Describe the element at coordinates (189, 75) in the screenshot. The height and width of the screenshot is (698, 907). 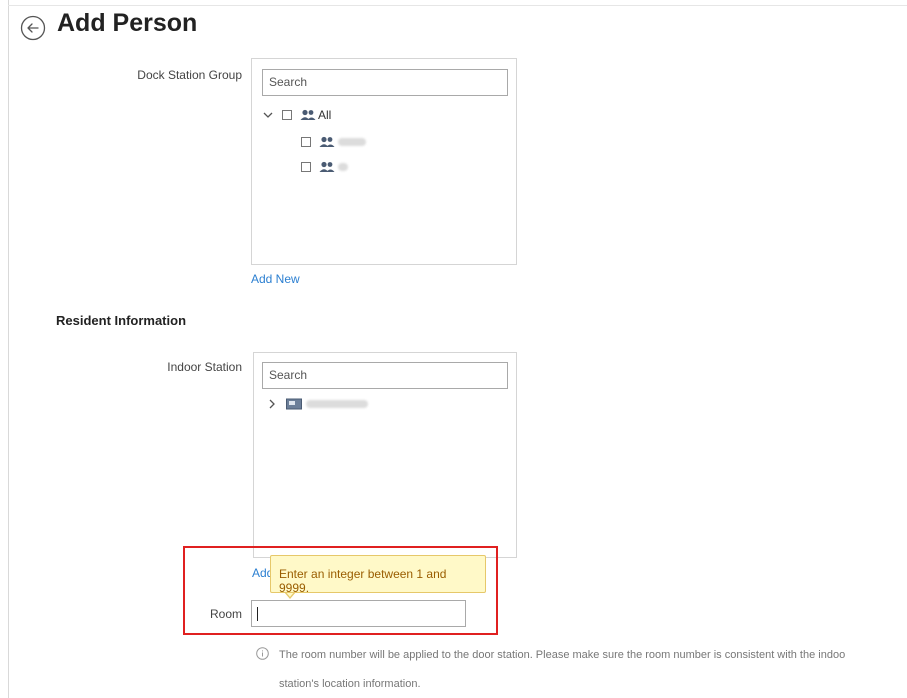
I see `dock-station-group-label: Dock Station Group` at that location.